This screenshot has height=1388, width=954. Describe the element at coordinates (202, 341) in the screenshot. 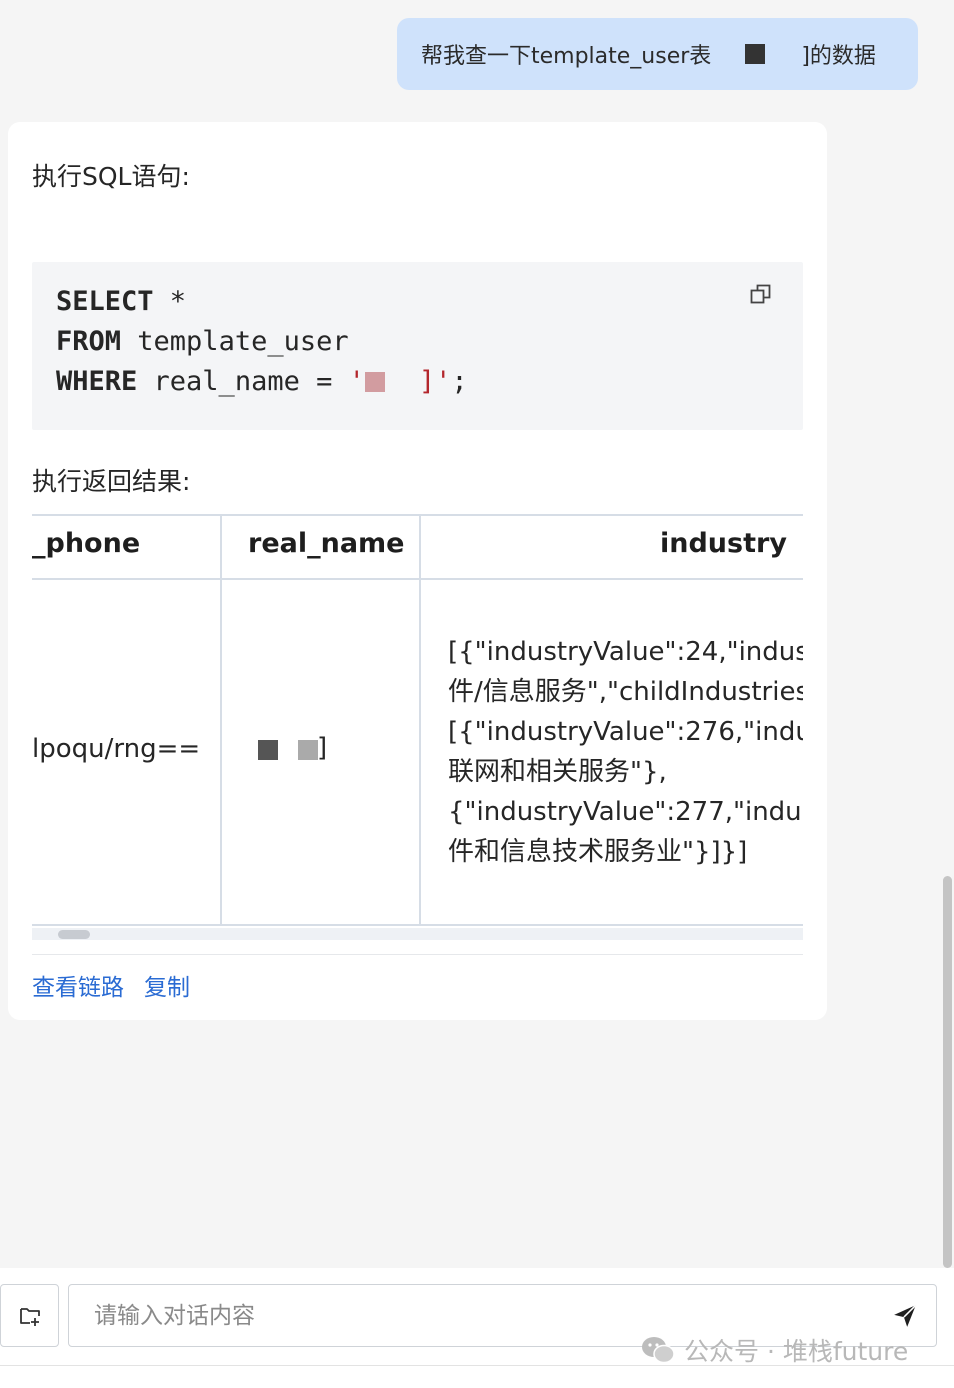

I see `sql-line-2: FROM template_user` at that location.